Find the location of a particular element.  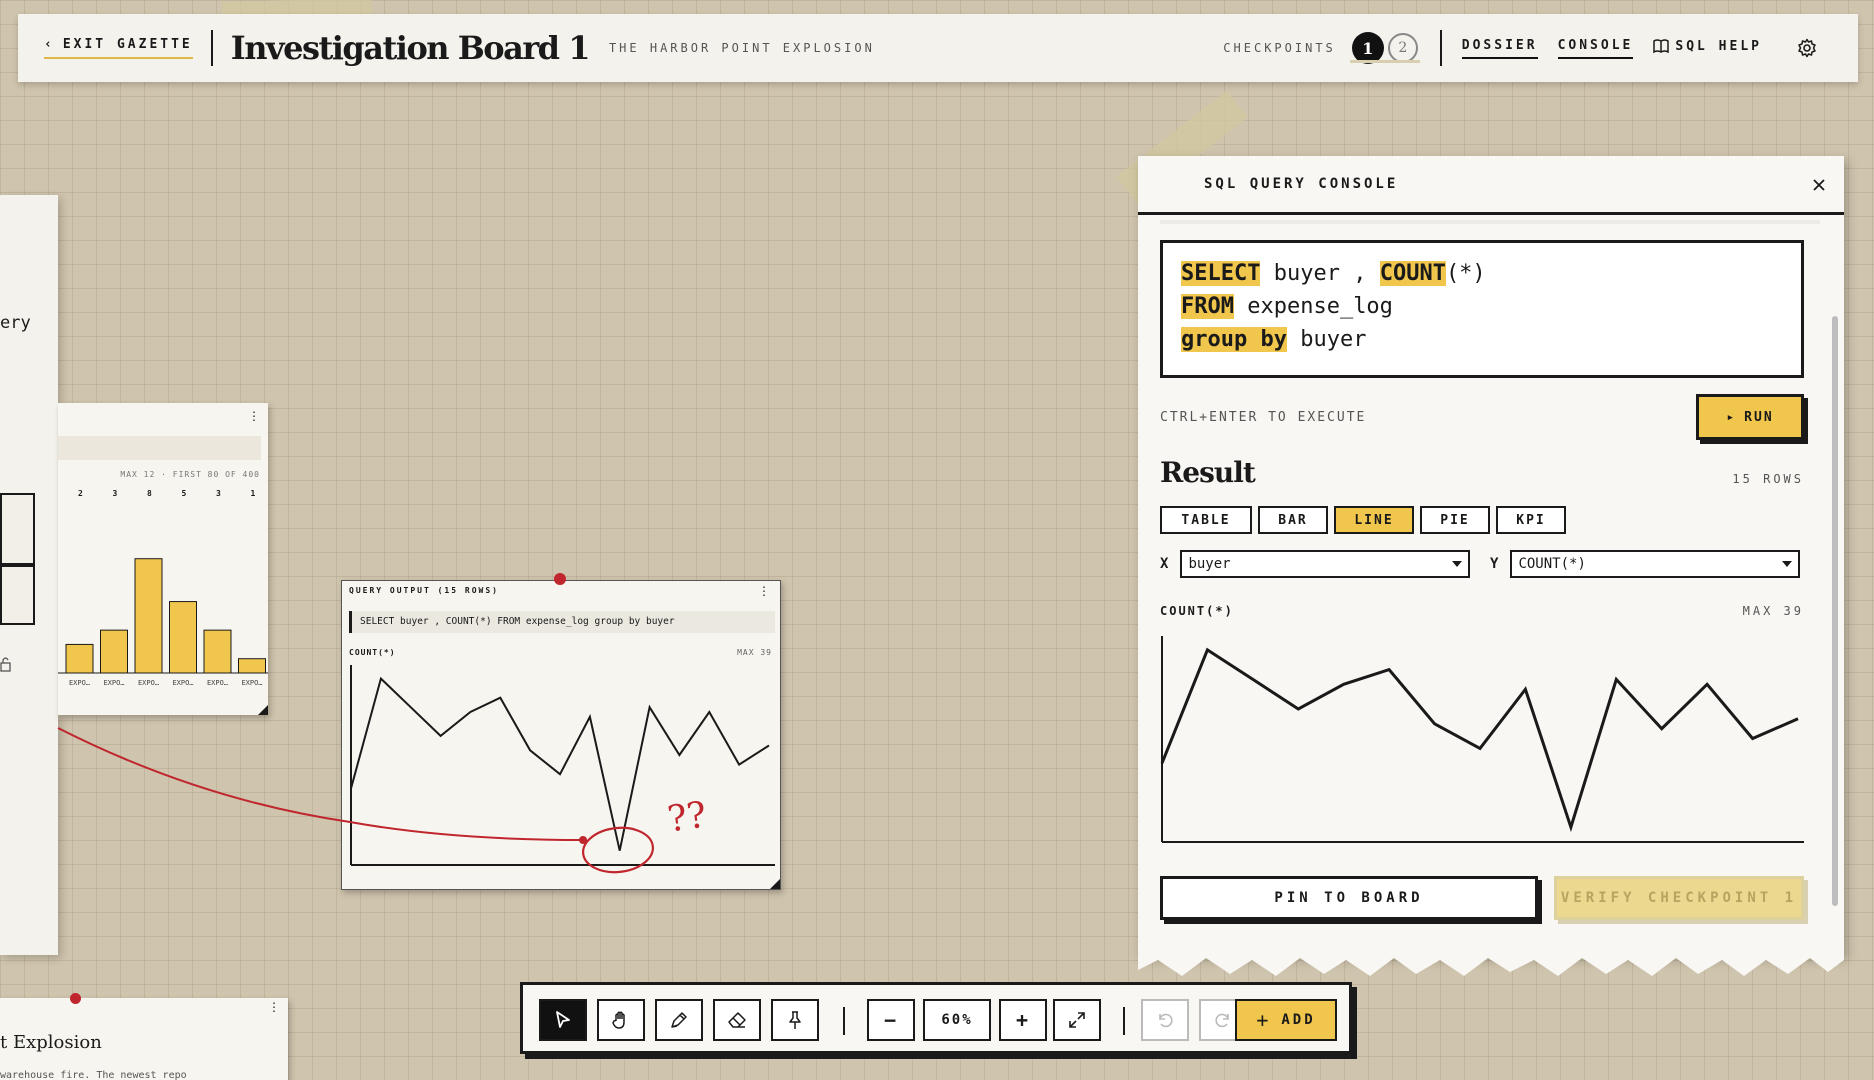

hand-icon is located at coordinates (618, 1020).